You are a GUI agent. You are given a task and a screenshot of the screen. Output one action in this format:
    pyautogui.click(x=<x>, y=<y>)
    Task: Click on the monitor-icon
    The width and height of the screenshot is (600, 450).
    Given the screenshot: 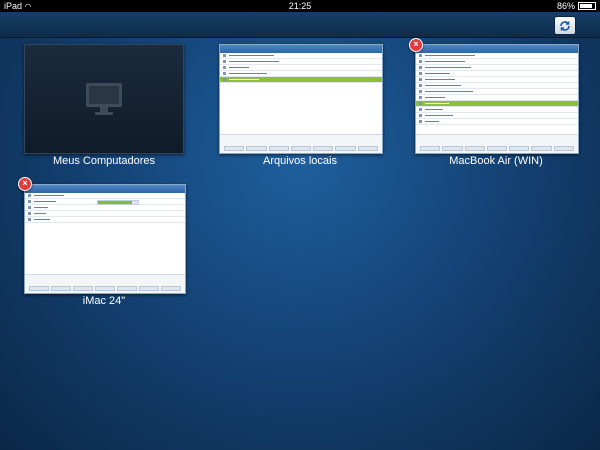 What is the action you would take?
    pyautogui.click(x=104, y=99)
    